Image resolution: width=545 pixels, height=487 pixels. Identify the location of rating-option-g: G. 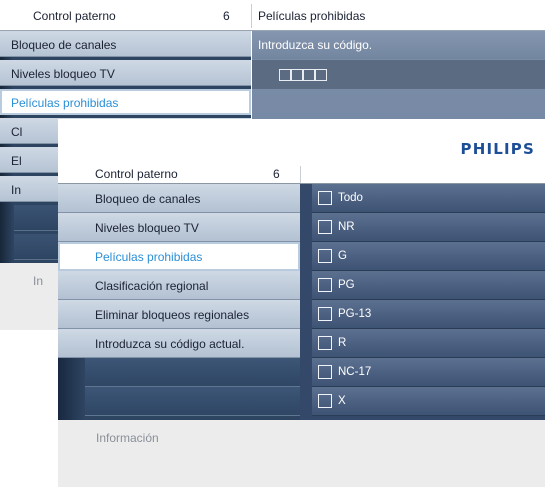
(428, 256).